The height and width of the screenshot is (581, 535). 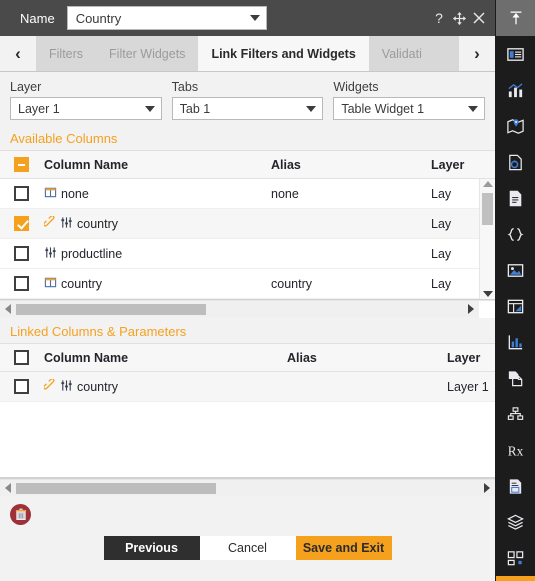 I want to click on row-layer: Lay, so click(x=441, y=193).